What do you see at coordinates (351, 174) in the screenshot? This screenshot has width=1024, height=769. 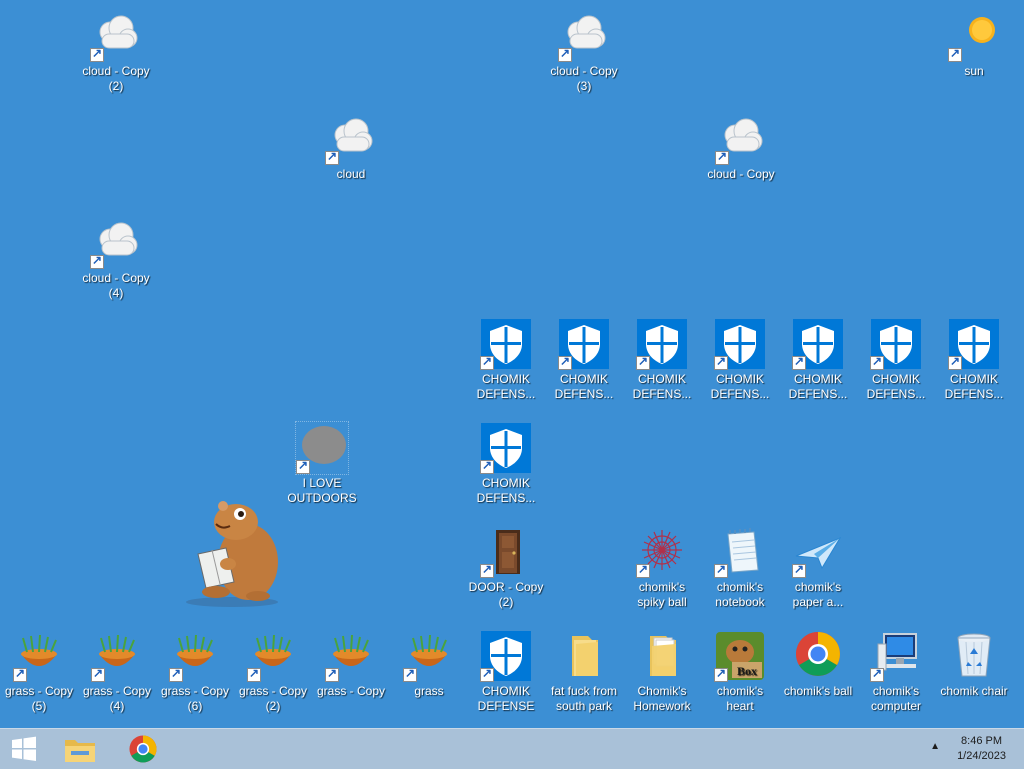 I see `icon-label: cloud` at bounding box center [351, 174].